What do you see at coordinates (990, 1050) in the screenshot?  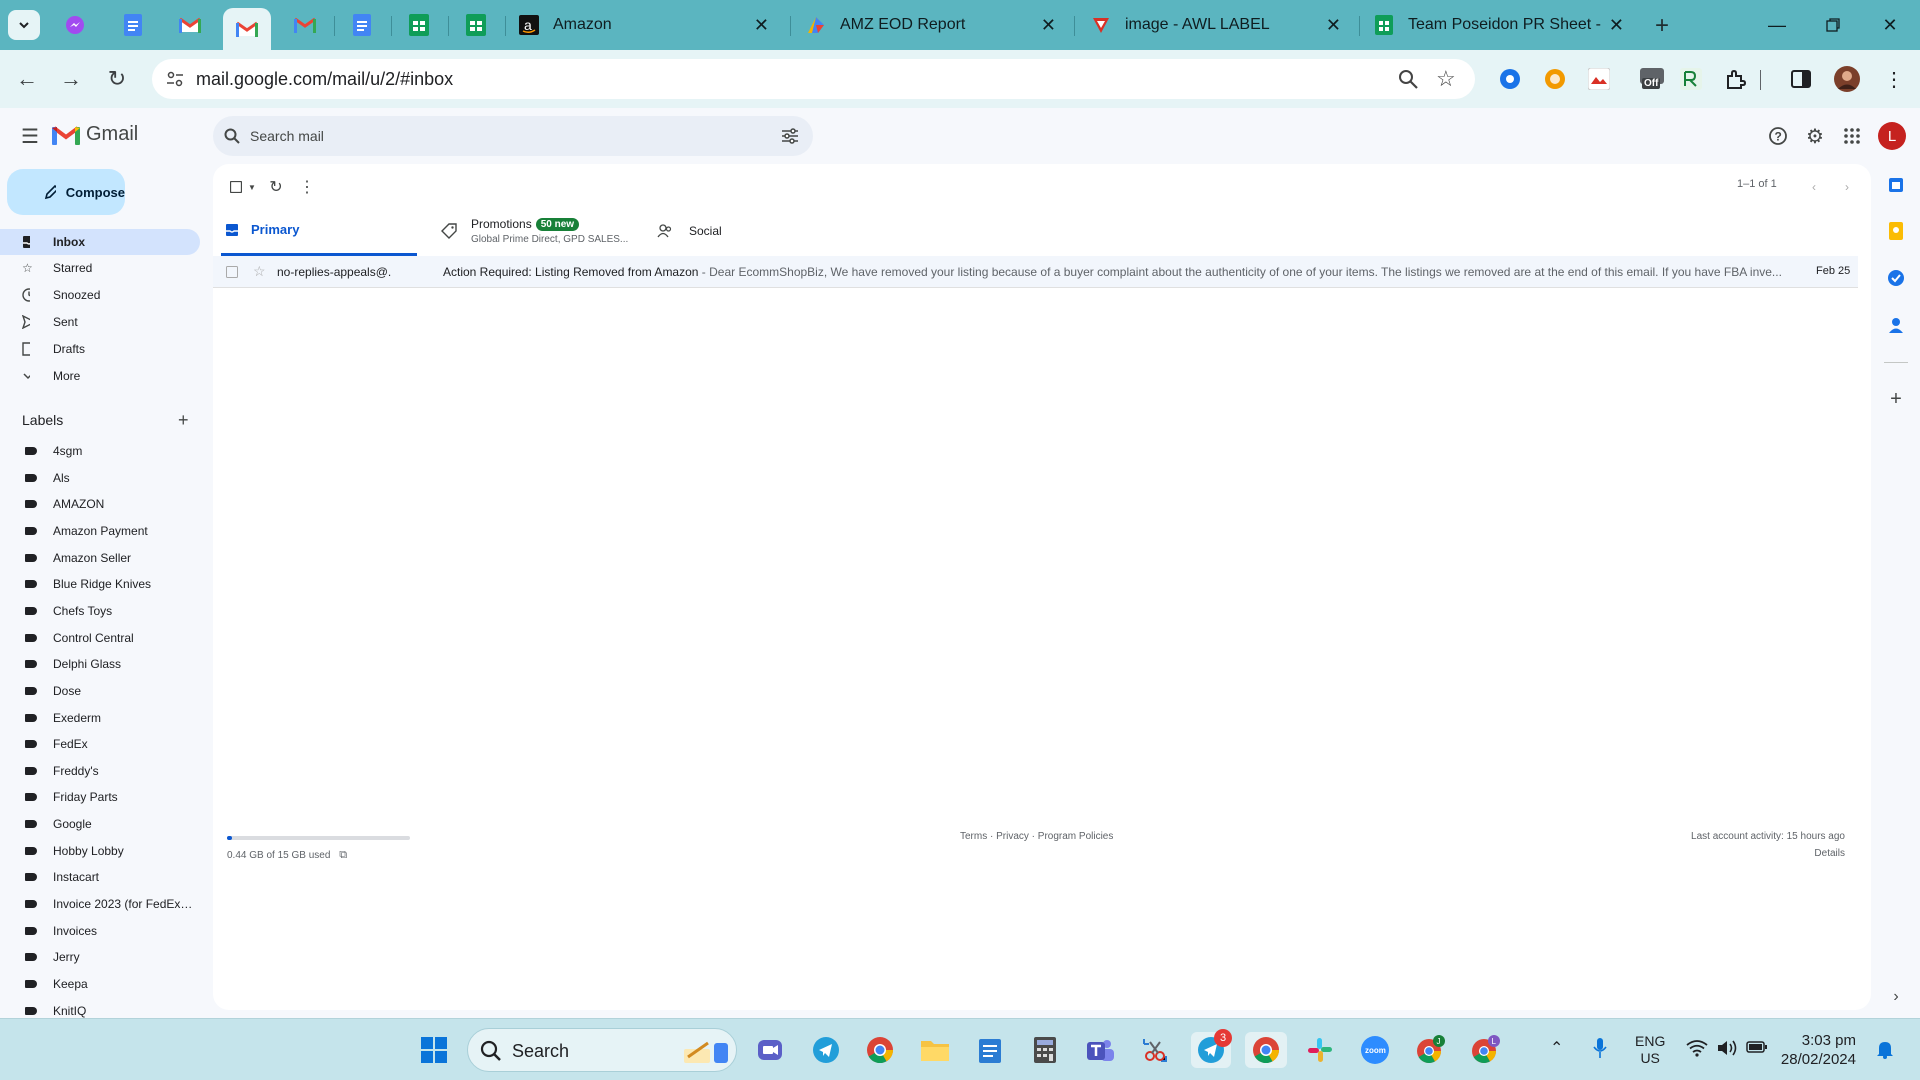 I see `taskbar-notepad` at bounding box center [990, 1050].